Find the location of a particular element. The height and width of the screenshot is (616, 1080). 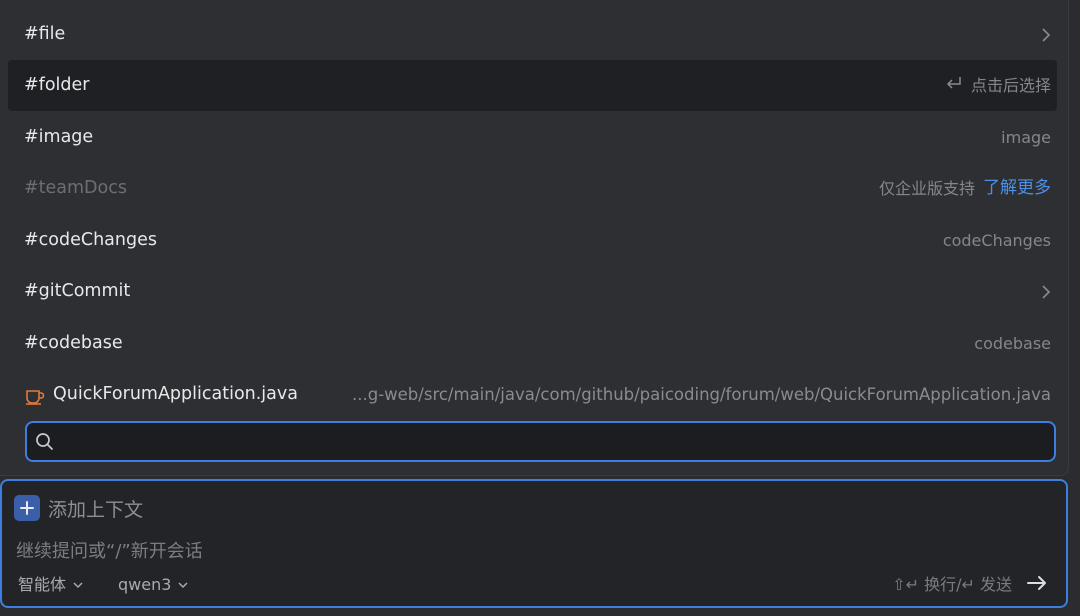

menu-item-hint: codeChanges is located at coordinates (996, 240).